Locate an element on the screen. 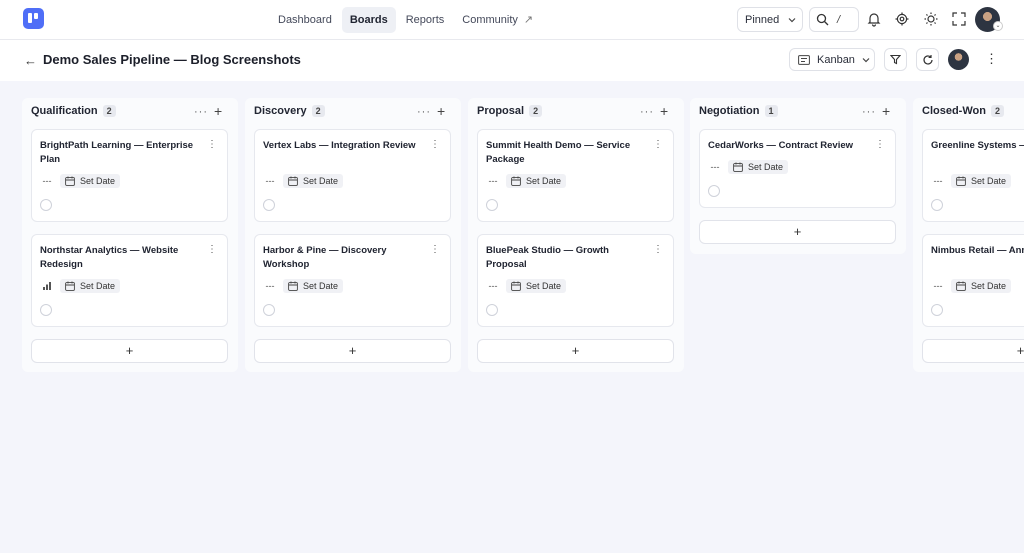  external-link-icon: ↗ is located at coordinates (528, 20).